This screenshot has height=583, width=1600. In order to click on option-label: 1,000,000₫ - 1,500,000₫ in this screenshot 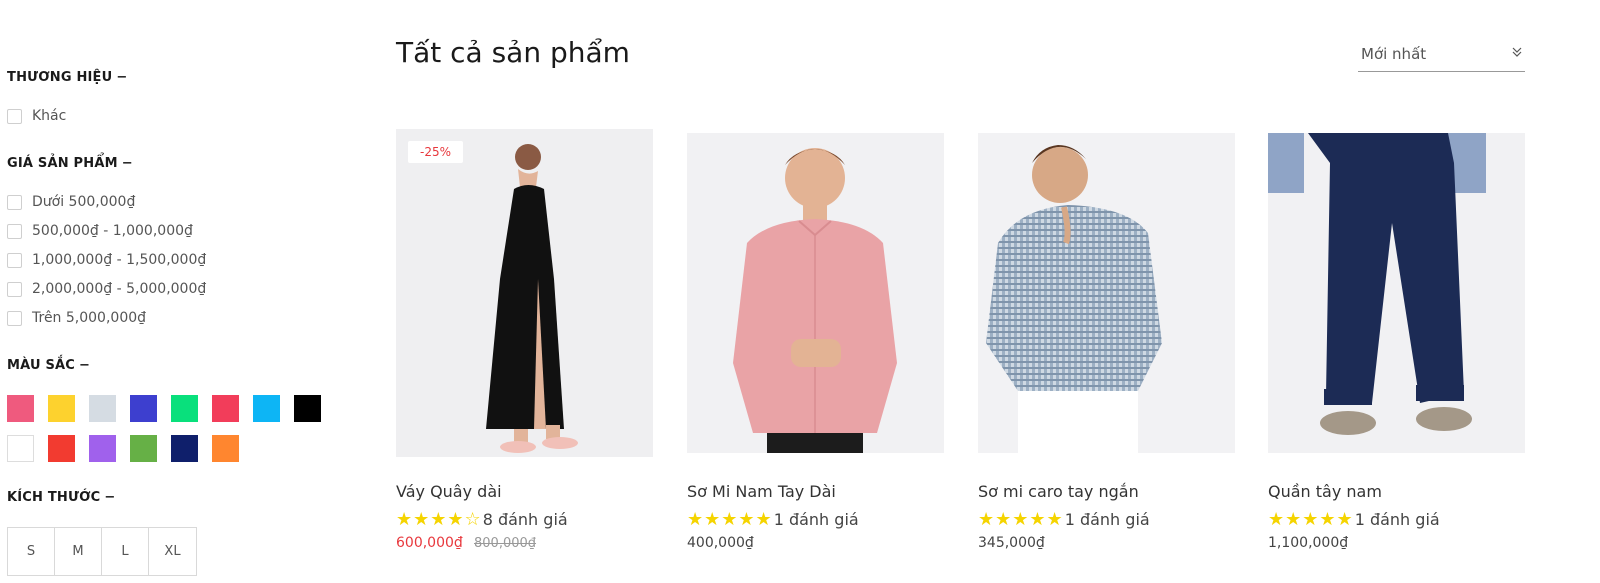, I will do `click(119, 260)`.